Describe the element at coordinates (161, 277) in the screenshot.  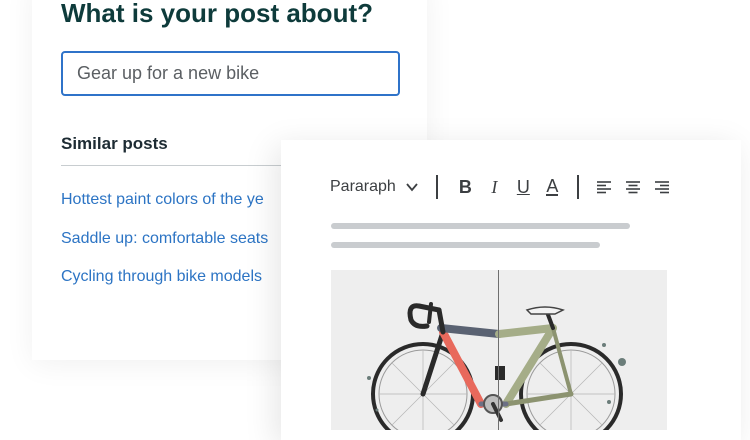
I see `similar-post-link: Cycling through bike models` at that location.